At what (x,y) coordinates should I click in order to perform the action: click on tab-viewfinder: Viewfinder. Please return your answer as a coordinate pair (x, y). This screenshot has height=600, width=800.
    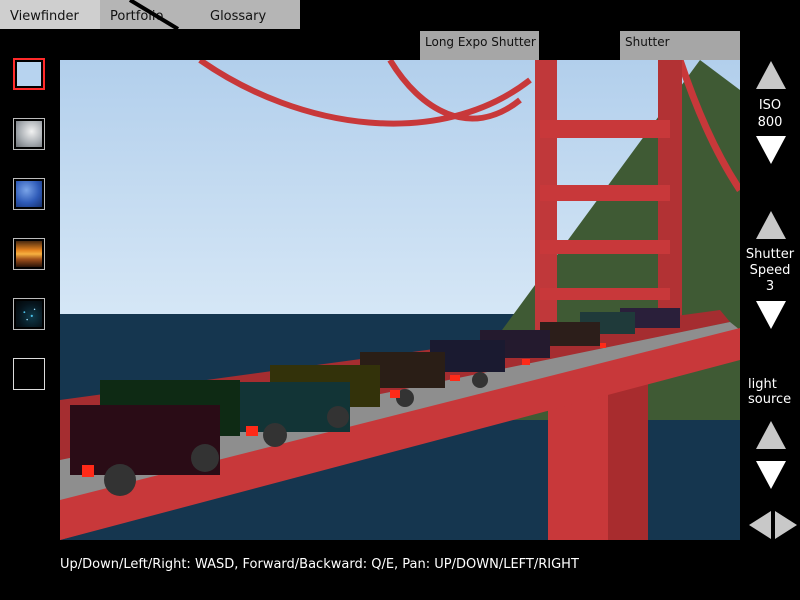
    Looking at the image, I should click on (50, 14).